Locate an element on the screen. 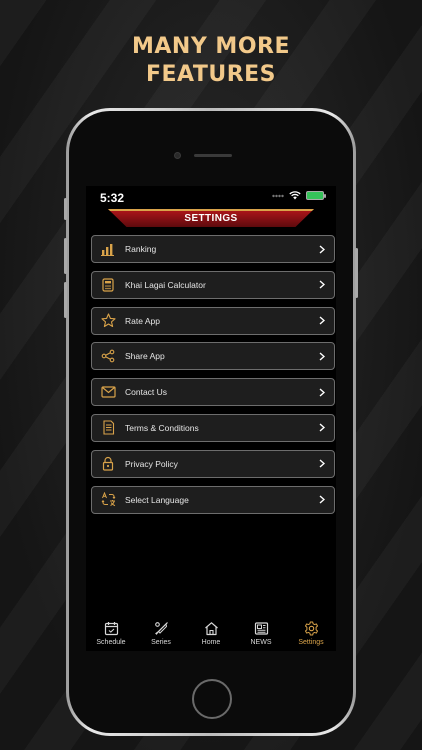 The width and height of the screenshot is (422, 750). menu-item-label: Terms & Conditions is located at coordinates (162, 427).